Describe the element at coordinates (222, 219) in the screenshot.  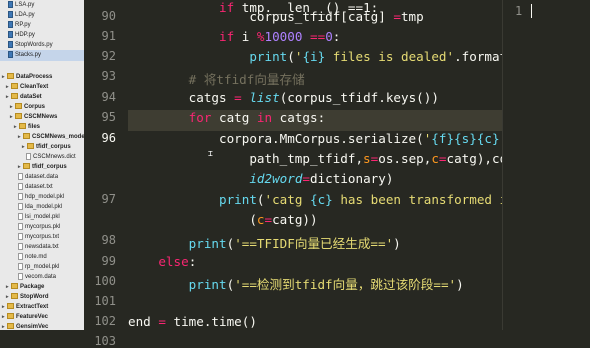
I see `code-line: (c=catg))` at that location.